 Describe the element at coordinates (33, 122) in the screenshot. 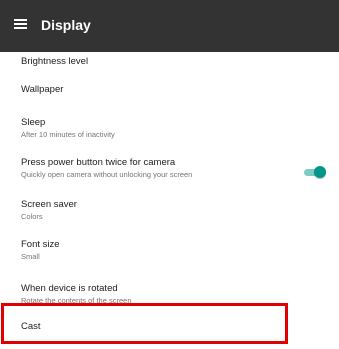

I see `setting-title: Sleep` at that location.